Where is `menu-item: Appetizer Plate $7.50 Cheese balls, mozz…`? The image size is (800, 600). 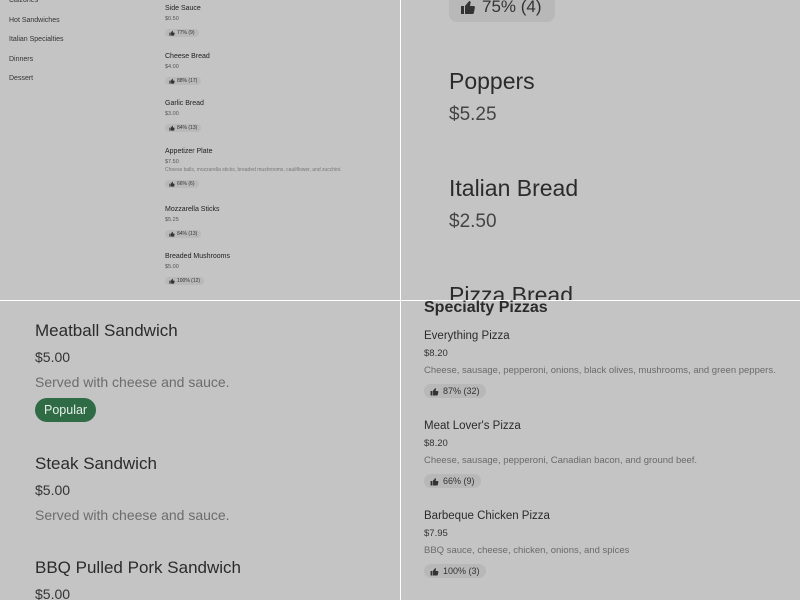 menu-item: Appetizer Plate $7.50 Cheese balls, mozz… is located at coordinates (280, 176).